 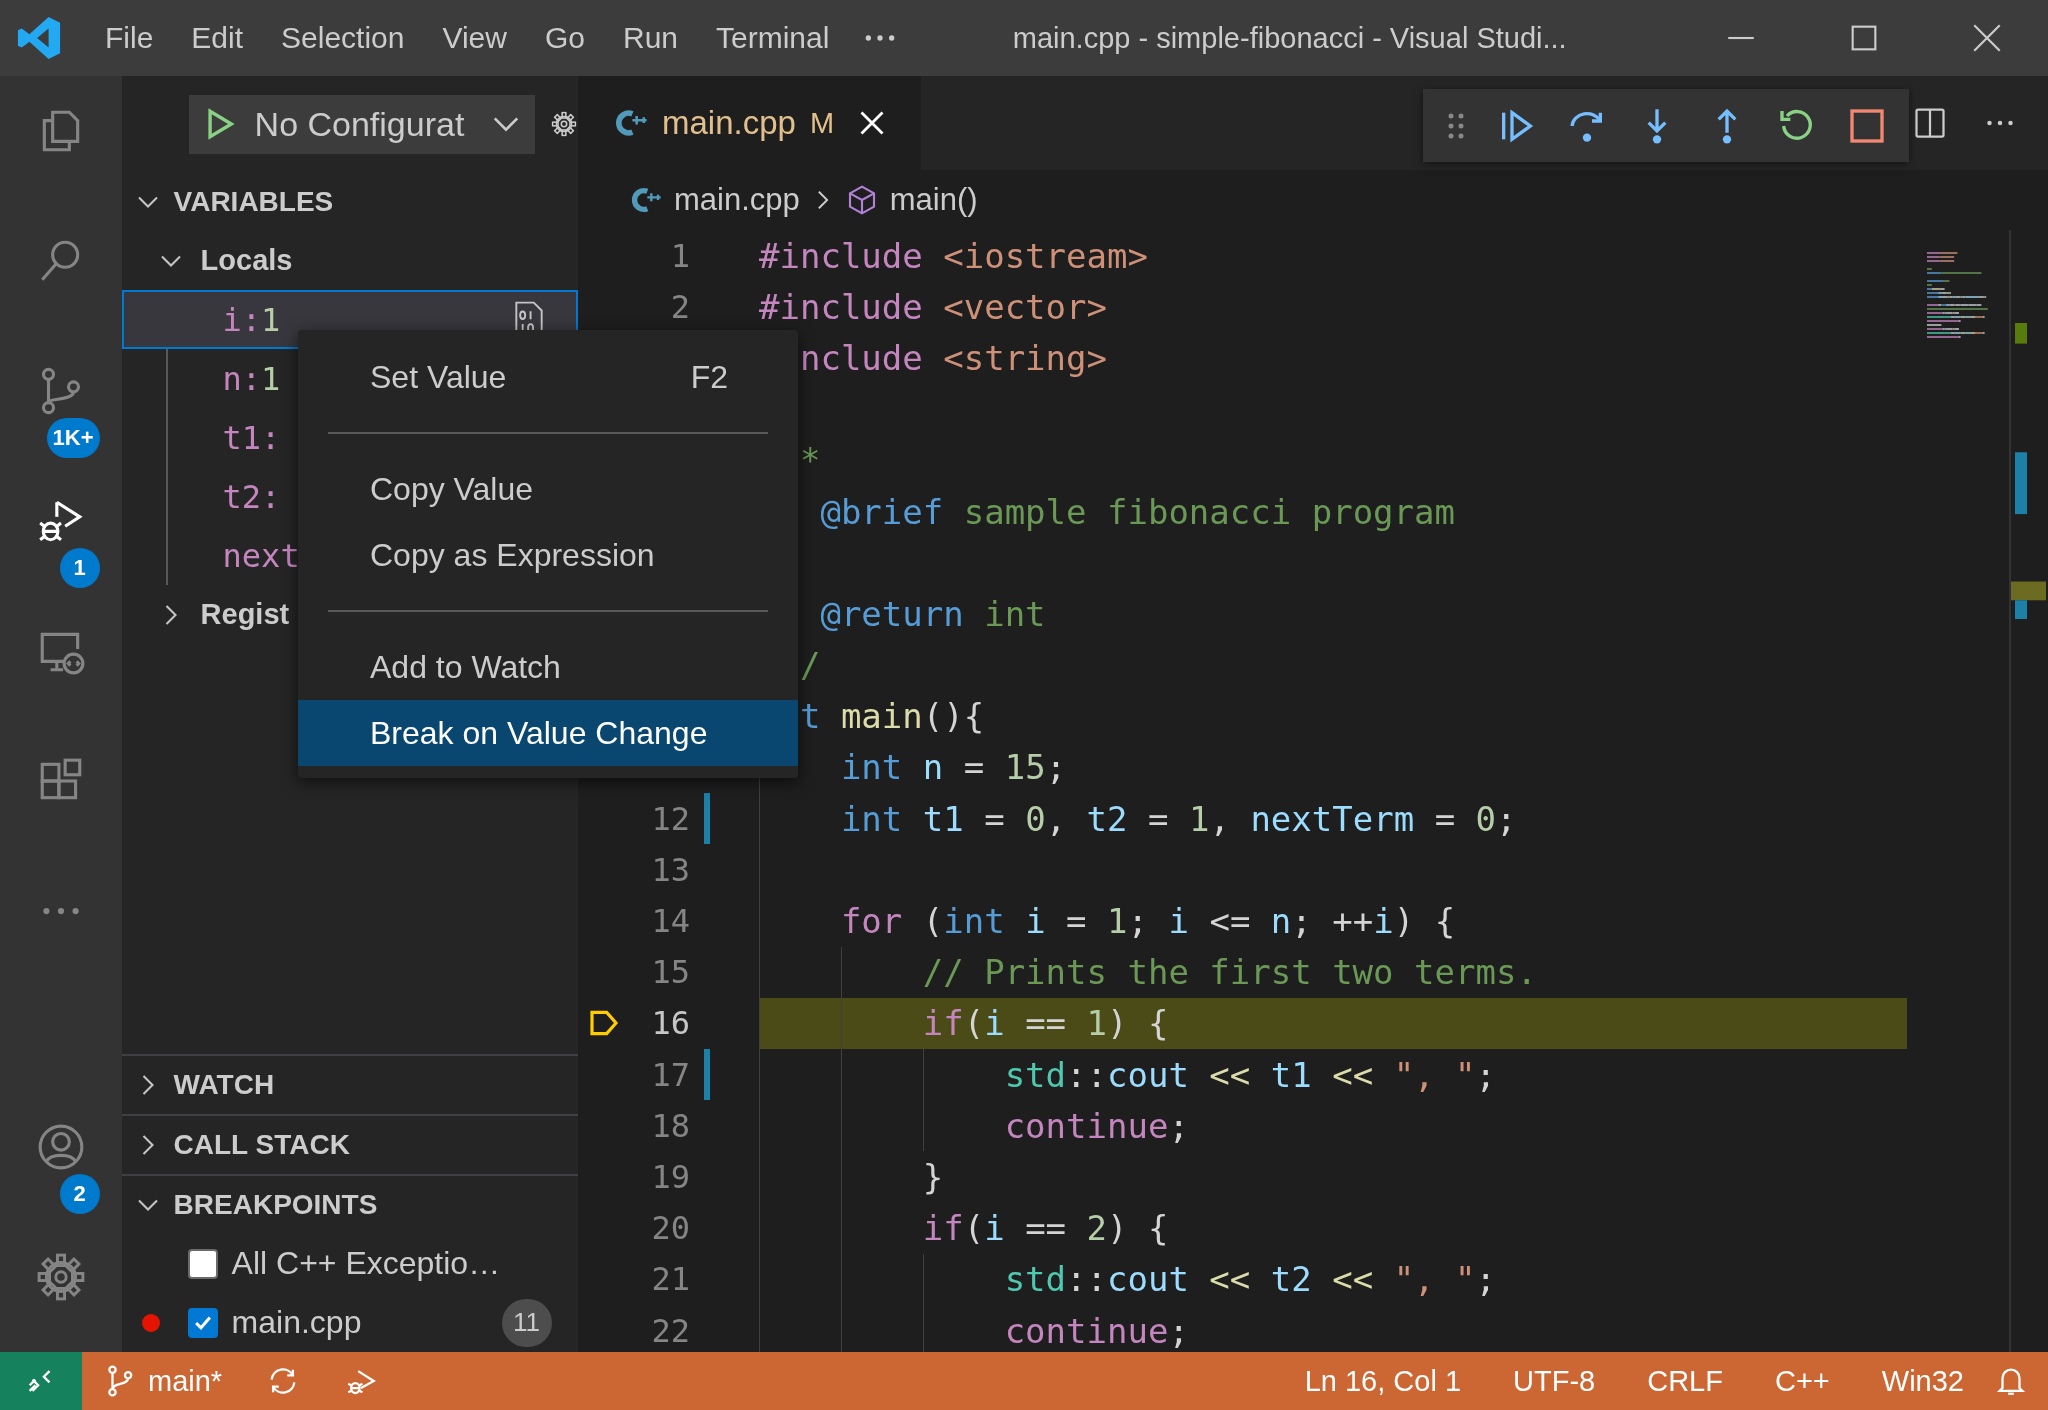 I want to click on section-title: CALL STACK, so click(x=261, y=1145).